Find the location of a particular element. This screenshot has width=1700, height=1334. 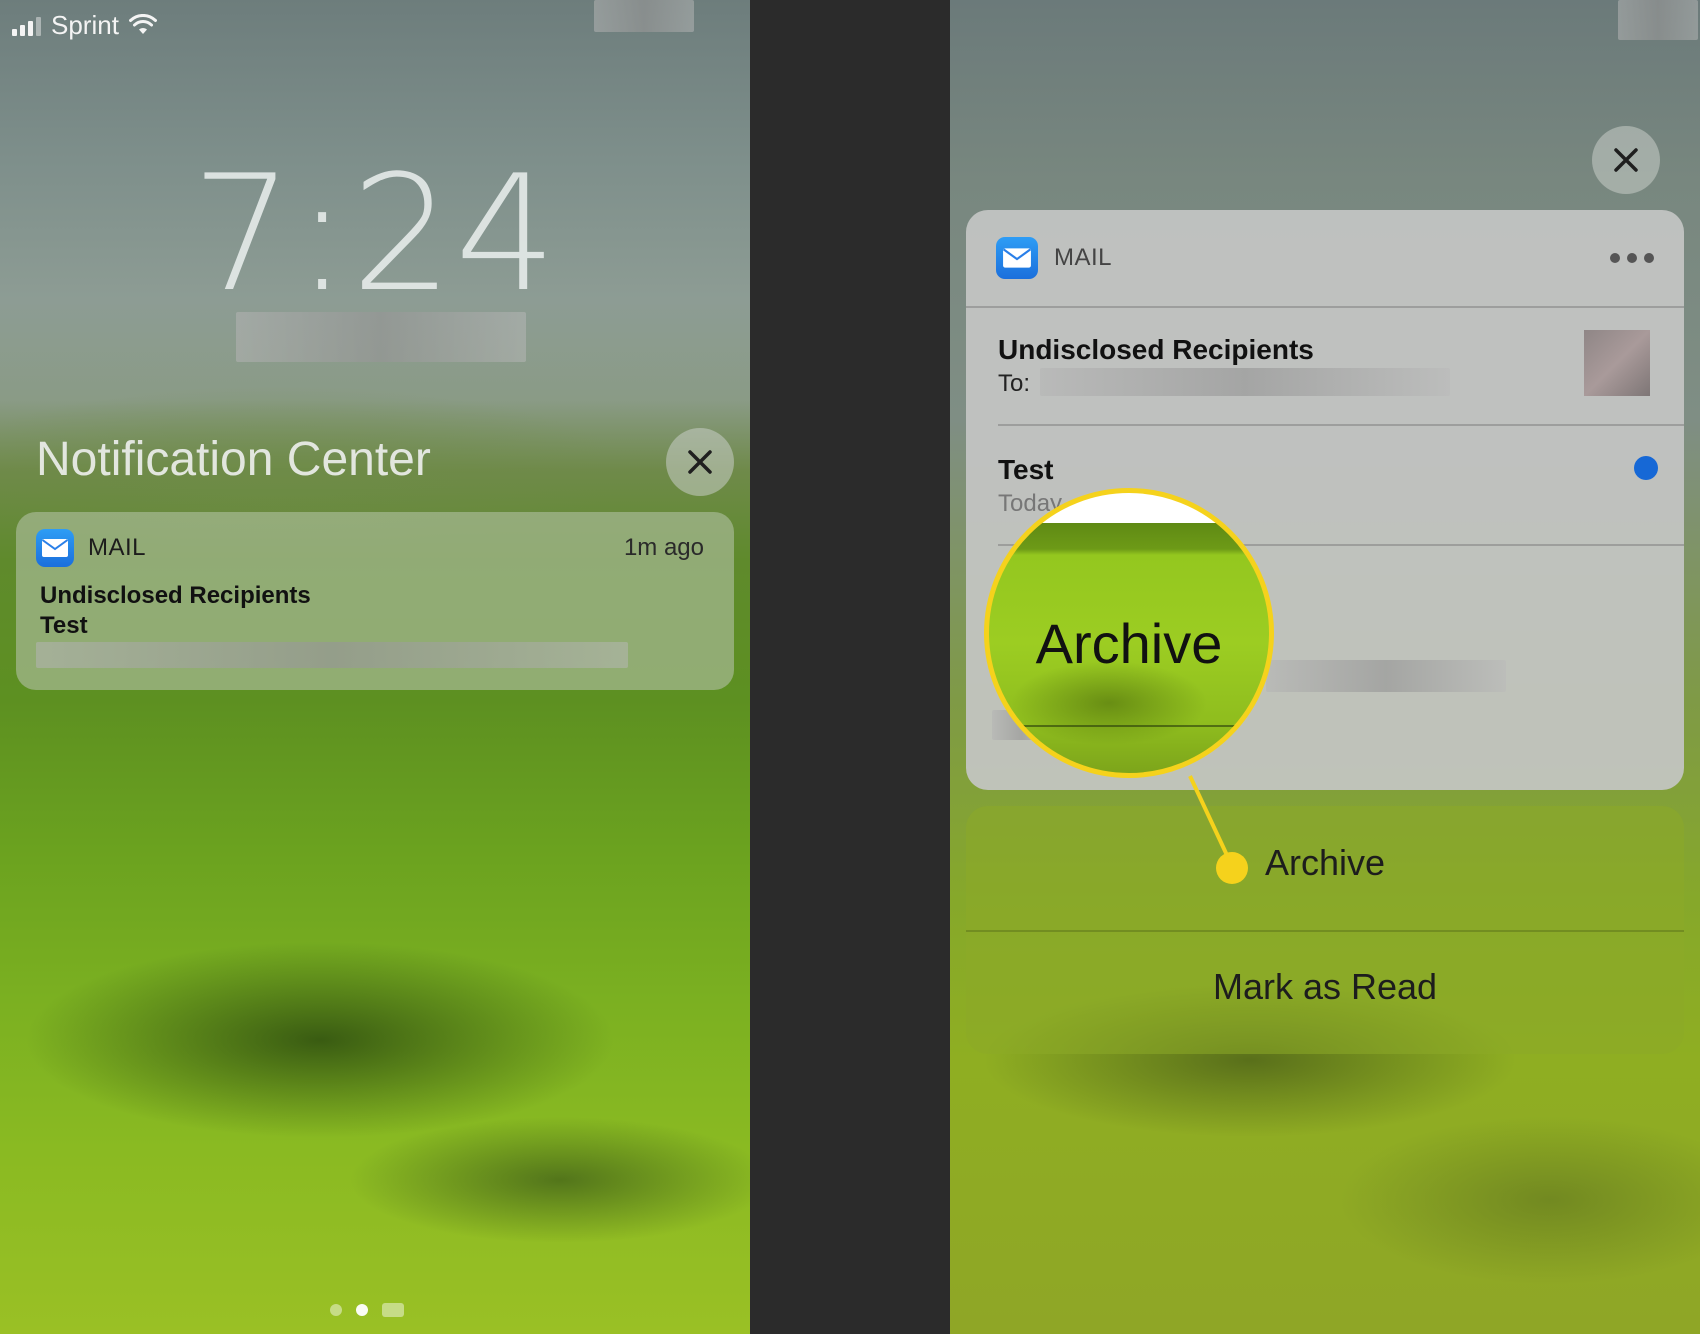

notification-header: MAIL 1m ago is located at coordinates (370, 548).